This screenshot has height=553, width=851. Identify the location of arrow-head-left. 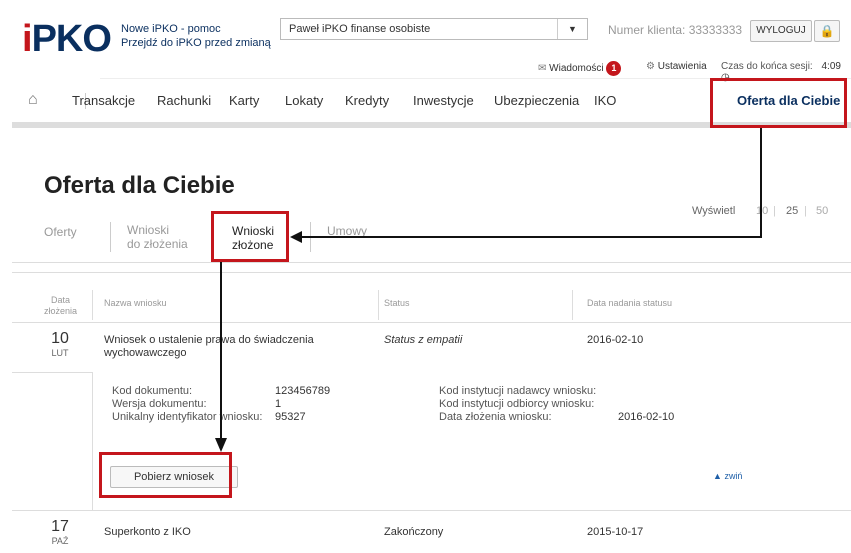
(296, 237).